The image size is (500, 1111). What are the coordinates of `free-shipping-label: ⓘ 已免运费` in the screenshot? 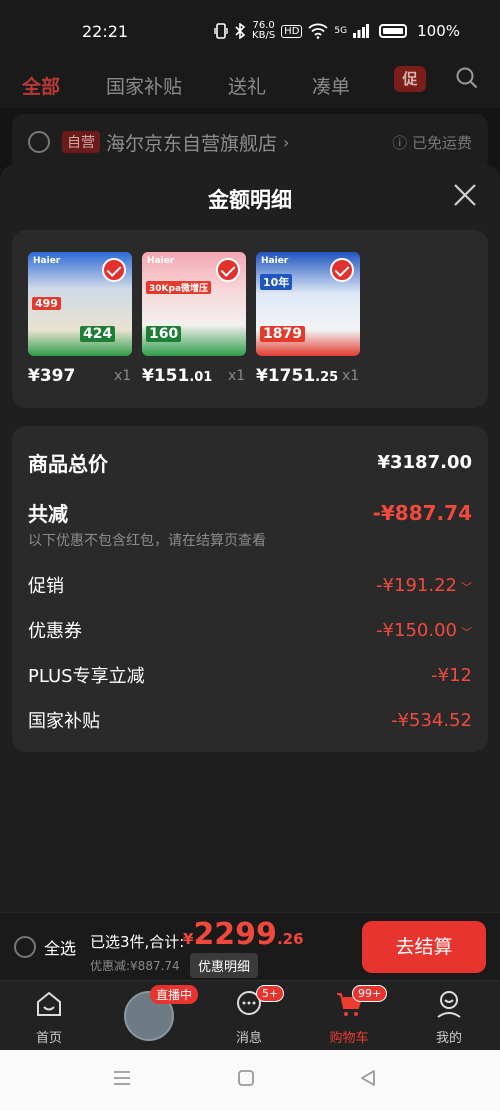 It's located at (432, 142).